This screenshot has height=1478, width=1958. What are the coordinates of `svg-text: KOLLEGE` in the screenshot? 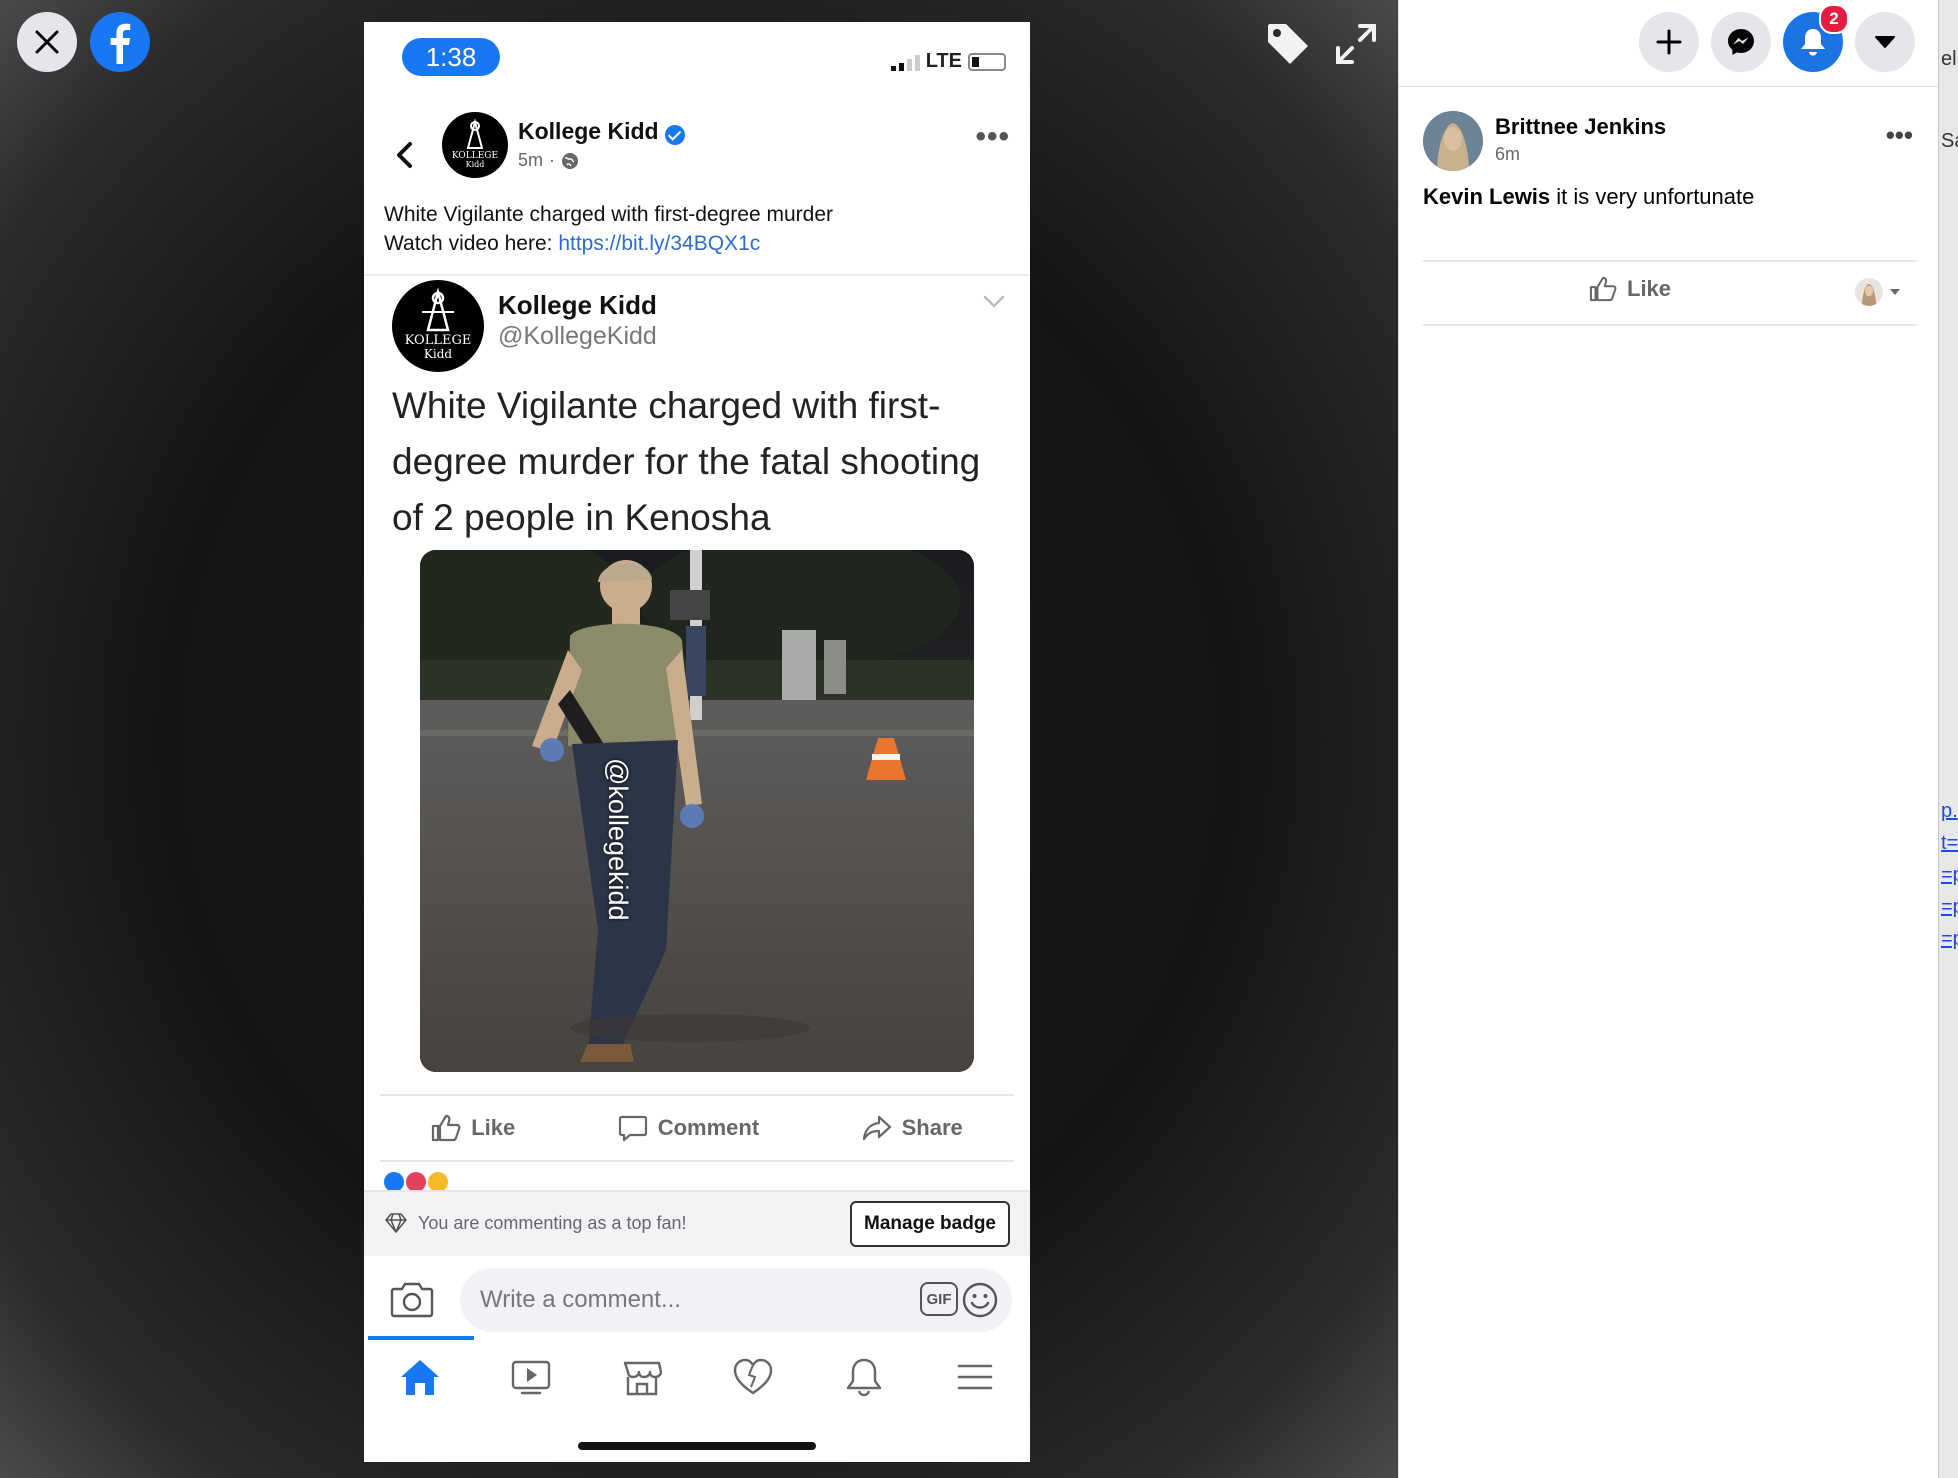 It's located at (438, 340).